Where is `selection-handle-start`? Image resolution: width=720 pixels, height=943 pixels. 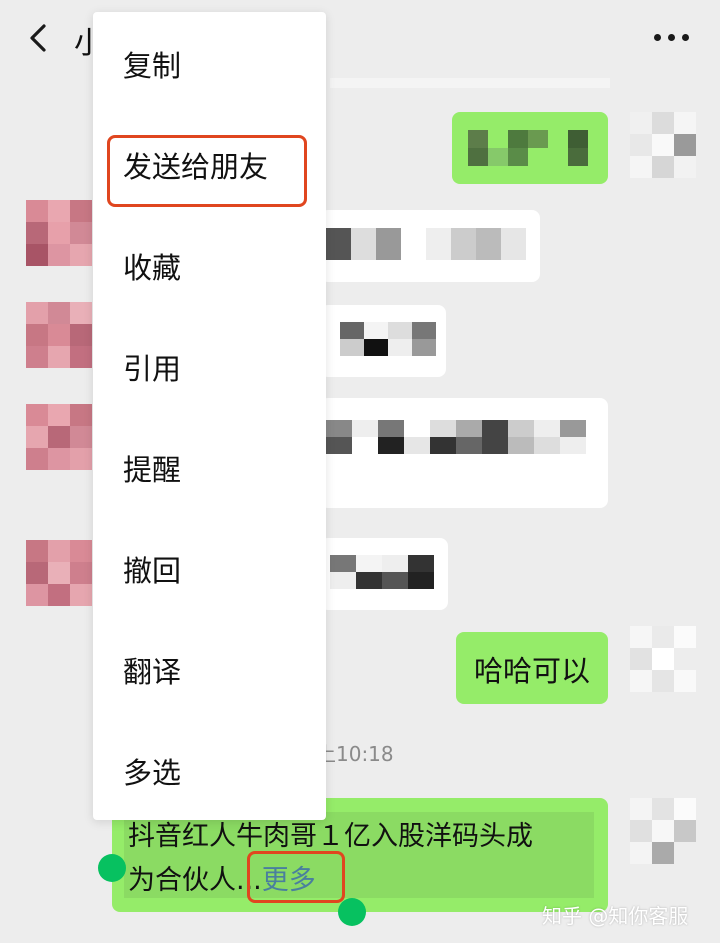 selection-handle-start is located at coordinates (112, 868).